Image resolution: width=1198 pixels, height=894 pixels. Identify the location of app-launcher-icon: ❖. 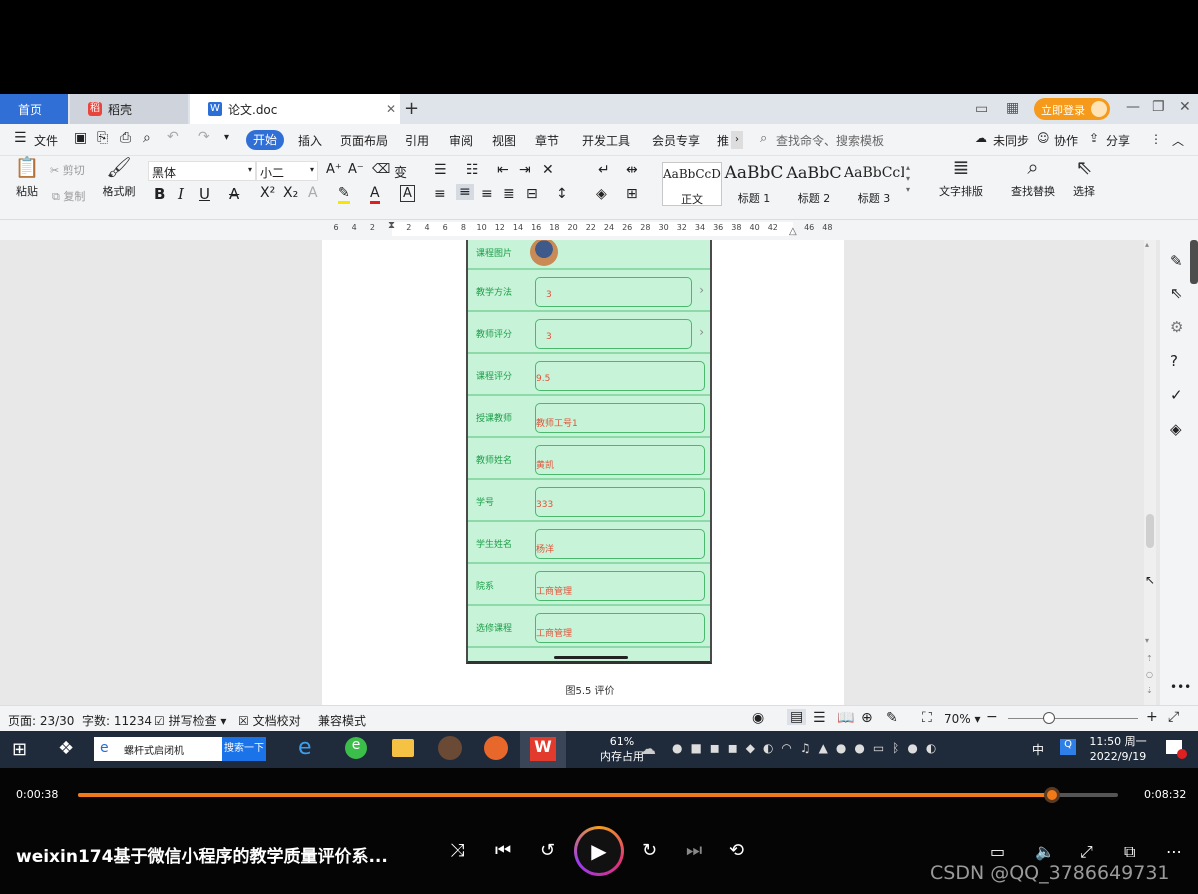
(66, 748).